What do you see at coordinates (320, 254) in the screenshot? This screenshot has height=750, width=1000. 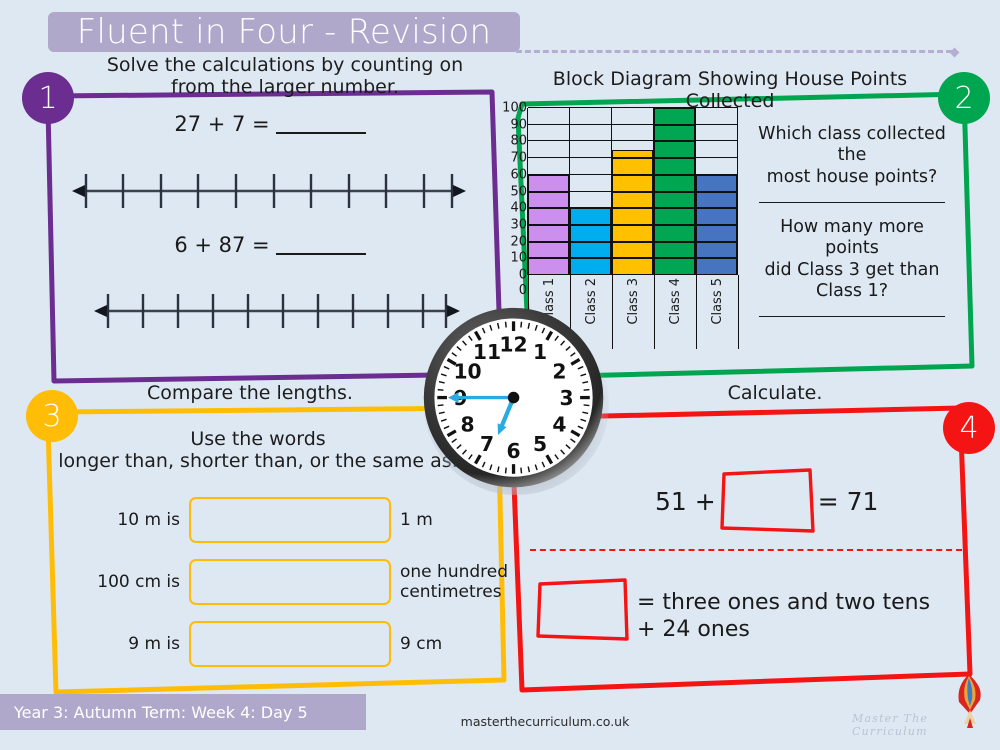 I see `calculation-2-answer-blank` at bounding box center [320, 254].